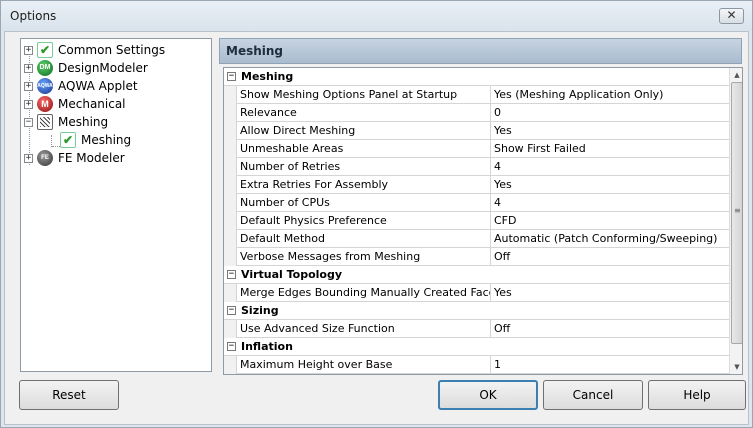 This screenshot has width=753, height=428. What do you see at coordinates (736, 75) in the screenshot?
I see `scroll-up-icon: ▲` at bounding box center [736, 75].